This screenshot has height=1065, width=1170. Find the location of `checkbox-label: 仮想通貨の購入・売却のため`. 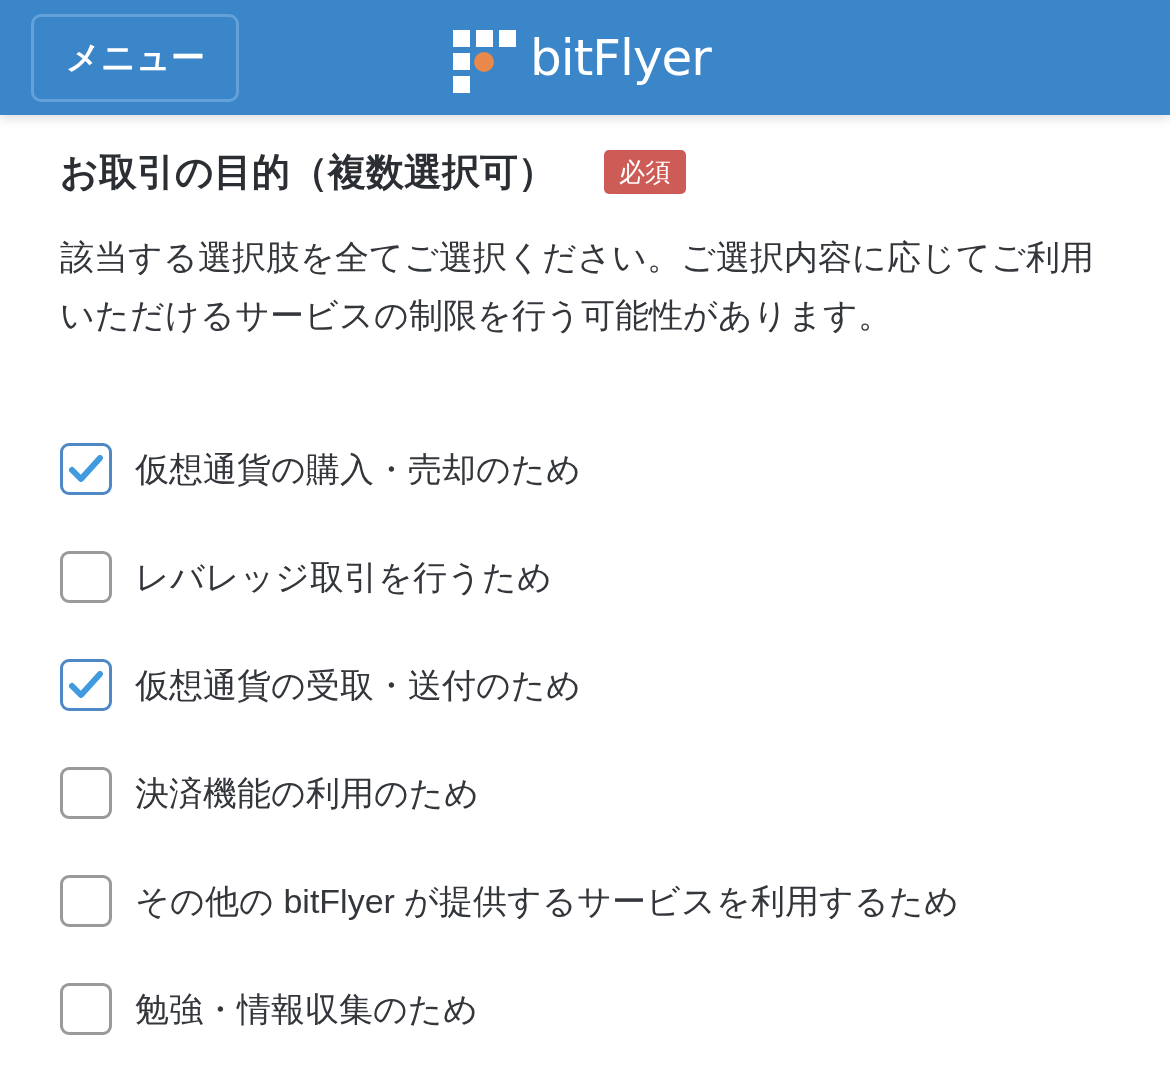

checkbox-label: 仮想通貨の購入・売却のため is located at coordinates (358, 469).